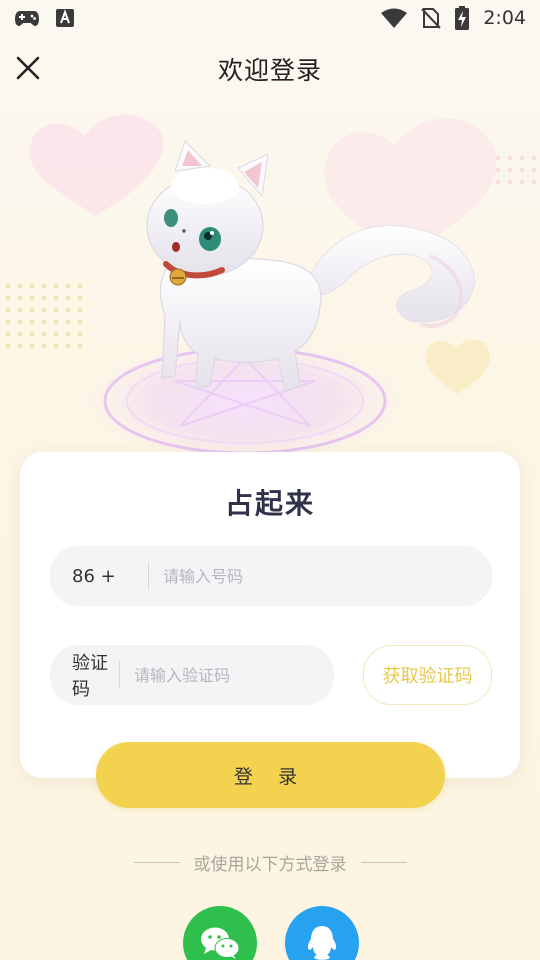 The height and width of the screenshot is (960, 540). What do you see at coordinates (431, 18) in the screenshot?
I see `no-sim-icon` at bounding box center [431, 18].